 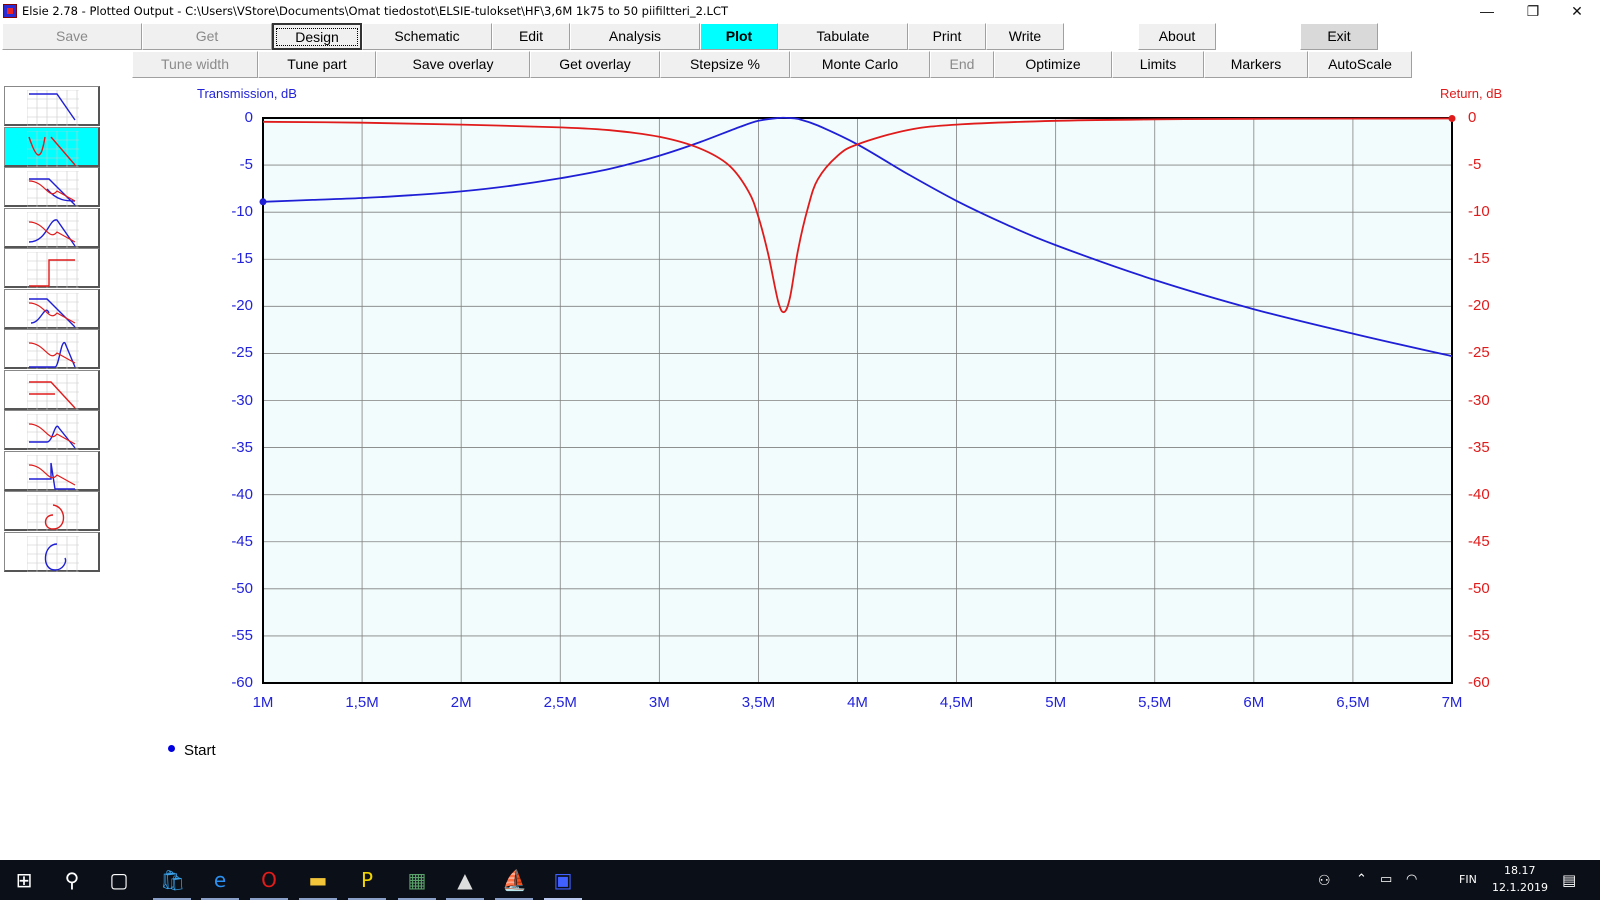 What do you see at coordinates (263, 202) in the screenshot?
I see `transmission-start-marker` at bounding box center [263, 202].